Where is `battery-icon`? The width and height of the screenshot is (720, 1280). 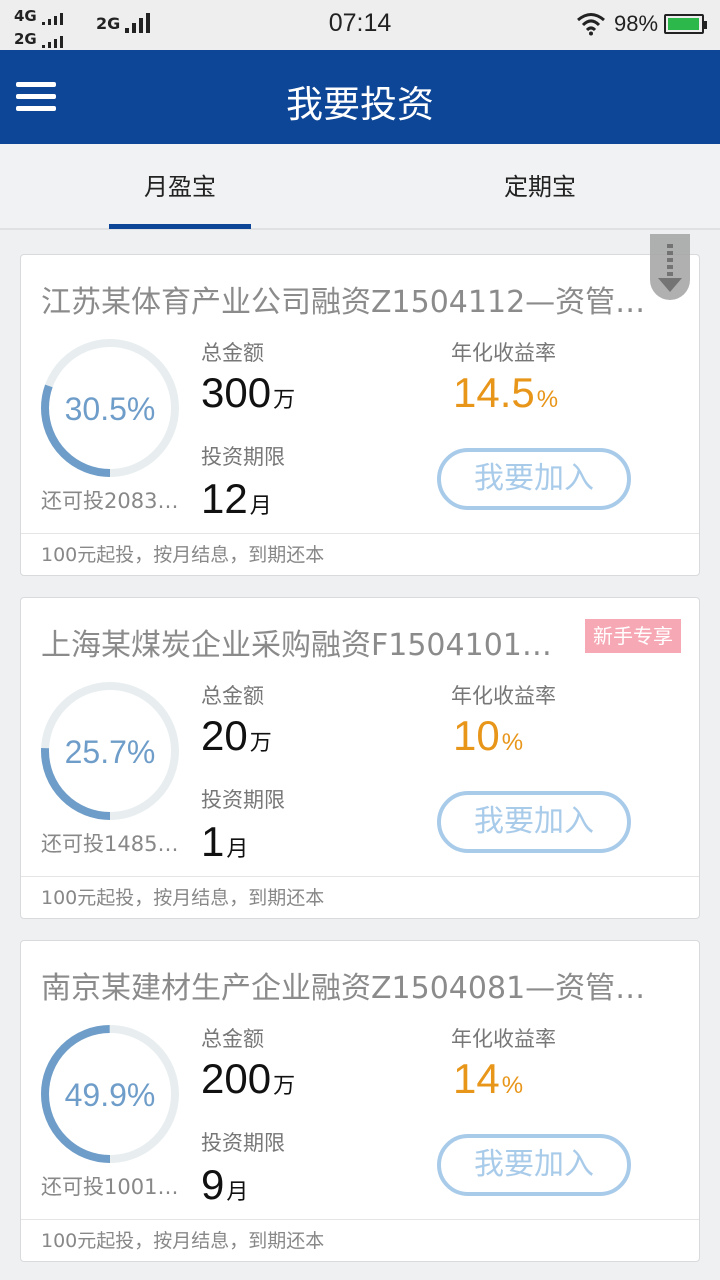
battery-icon is located at coordinates (685, 24).